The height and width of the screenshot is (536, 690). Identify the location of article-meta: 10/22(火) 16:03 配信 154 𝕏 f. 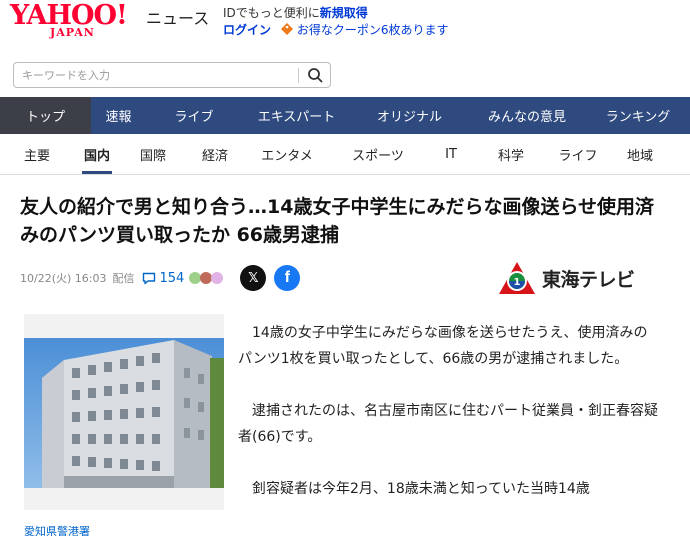
(160, 278).